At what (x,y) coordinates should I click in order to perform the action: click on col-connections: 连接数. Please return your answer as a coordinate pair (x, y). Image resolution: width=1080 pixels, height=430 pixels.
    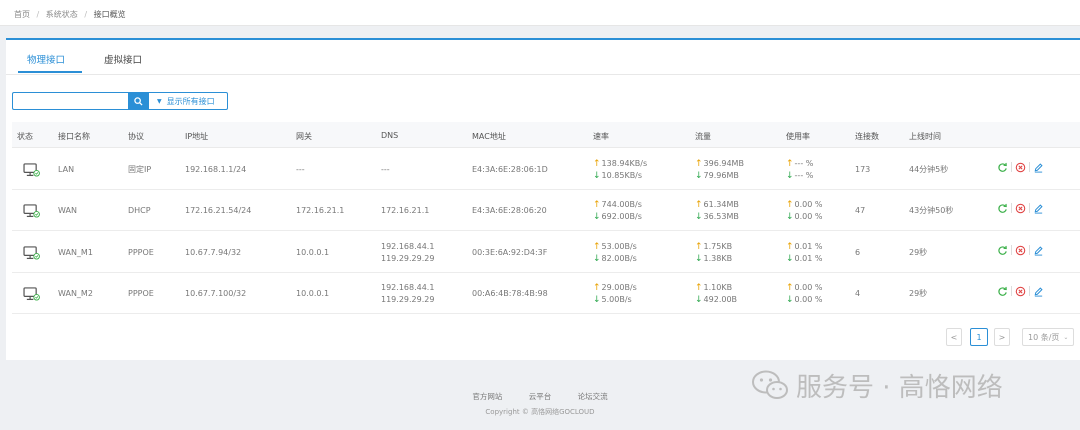
    Looking at the image, I should click on (867, 136).